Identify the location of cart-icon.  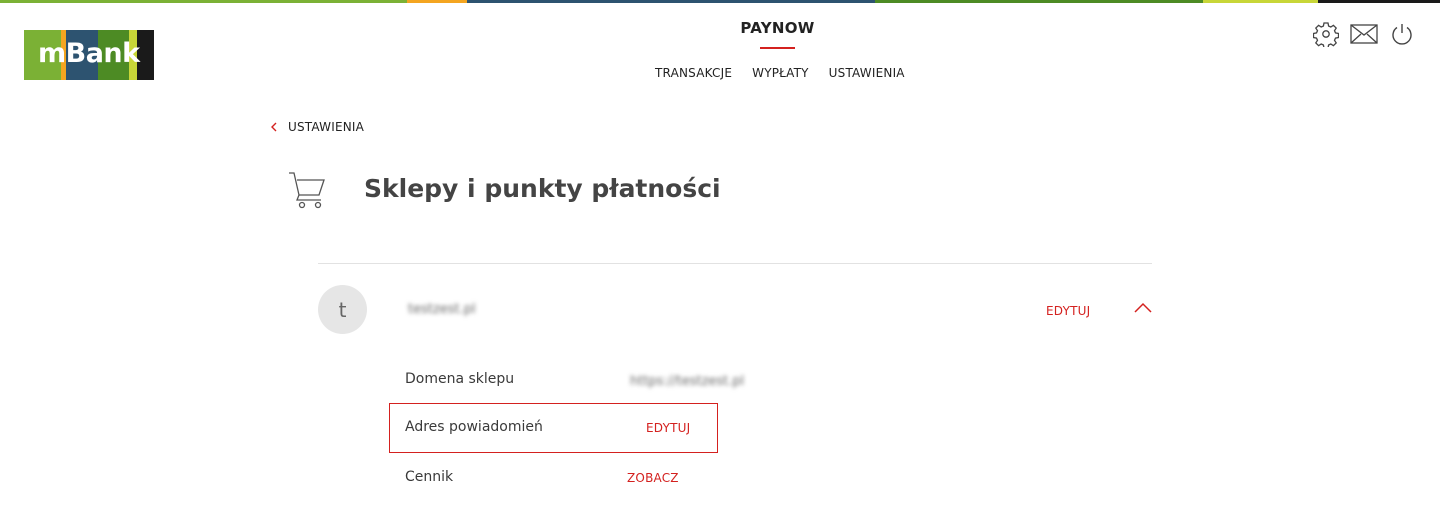
(307, 190).